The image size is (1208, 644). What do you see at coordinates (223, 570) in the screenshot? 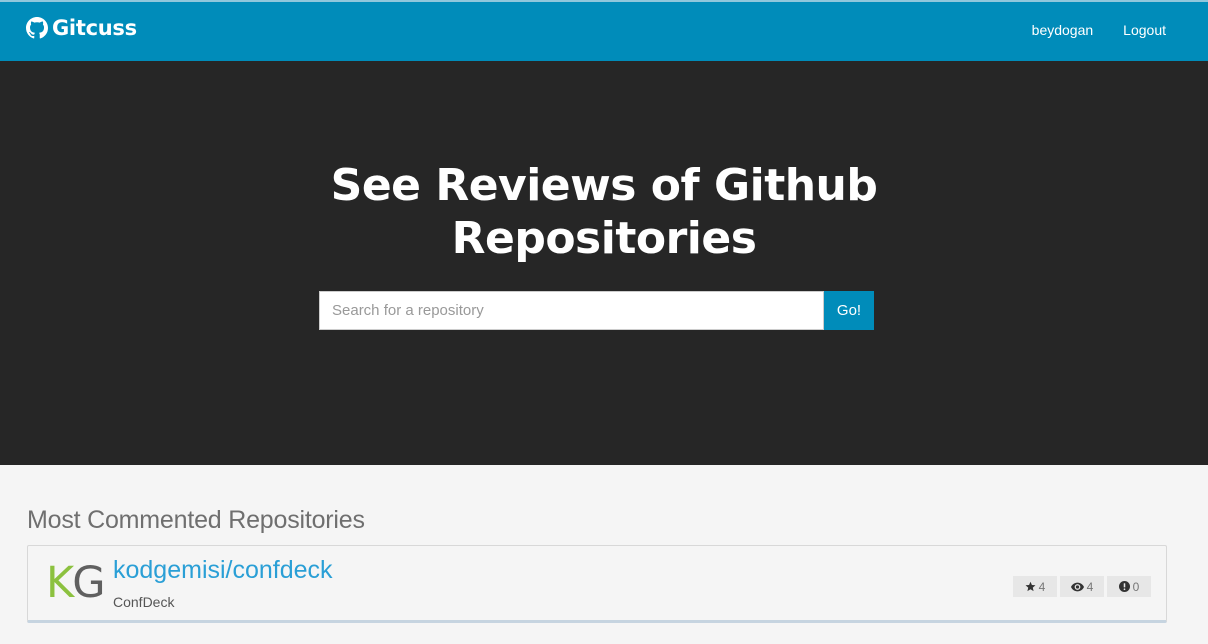
I see `repo-name-link: kodgemisi/confdeck` at bounding box center [223, 570].